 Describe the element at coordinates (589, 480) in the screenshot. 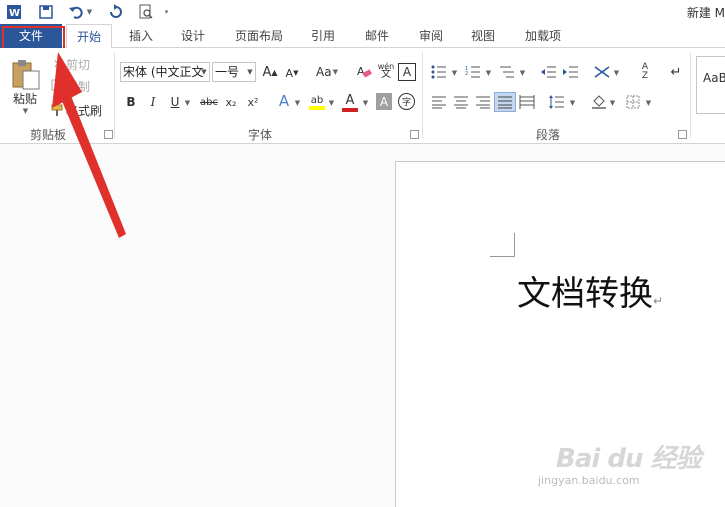

I see `watermark-site: jingyan.baidu.com` at that location.